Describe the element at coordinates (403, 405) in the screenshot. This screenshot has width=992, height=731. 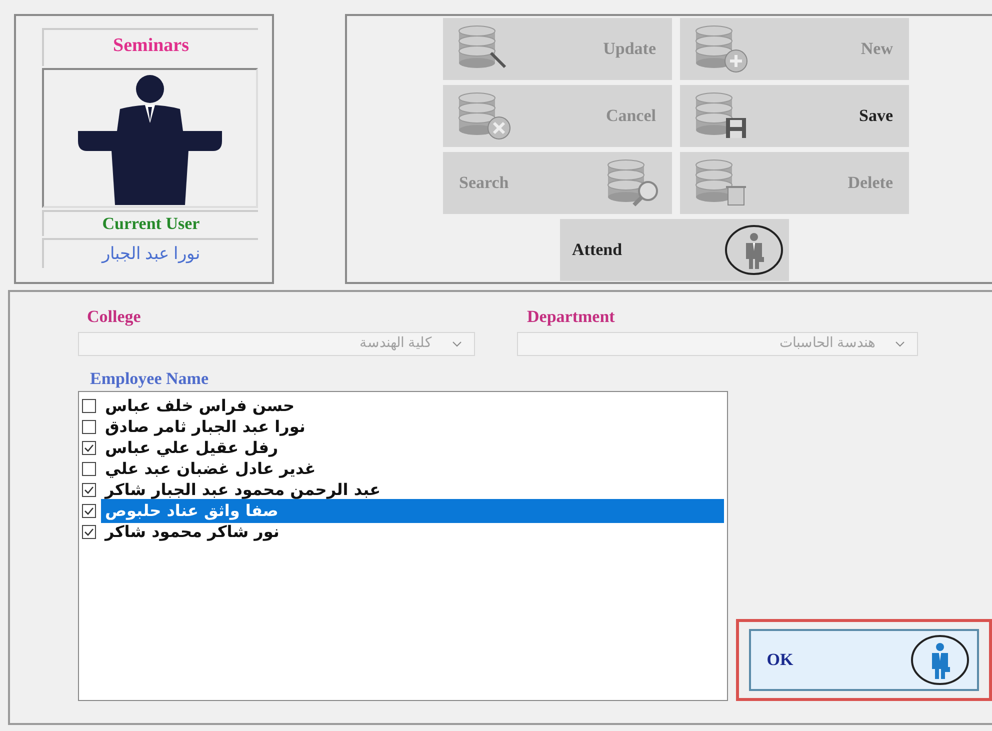
I see `list-item: حسن فراس خلف عباس` at that location.